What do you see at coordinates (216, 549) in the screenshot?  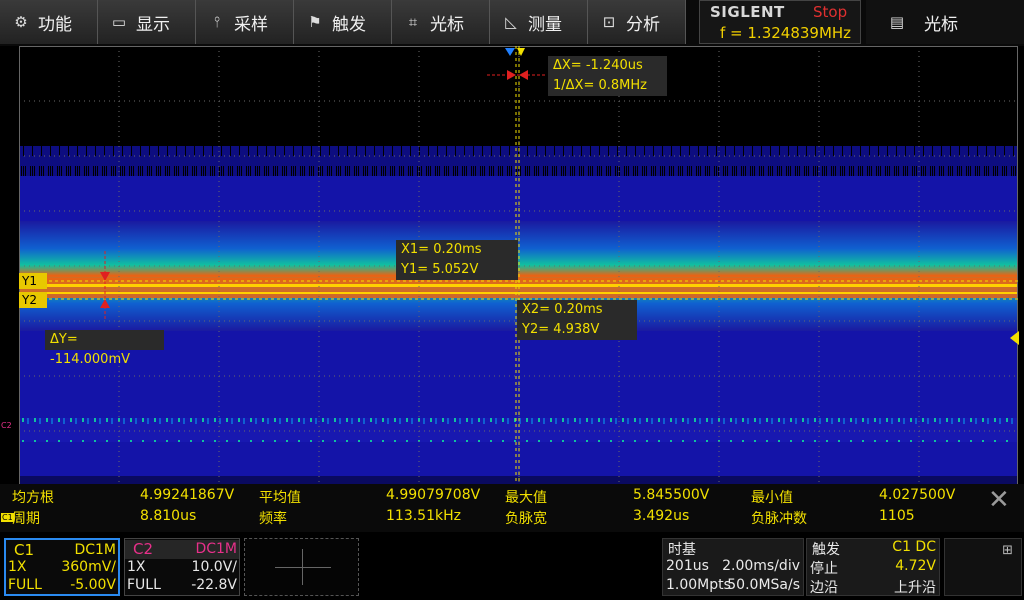 I see `c2-coupling: DC1M` at bounding box center [216, 549].